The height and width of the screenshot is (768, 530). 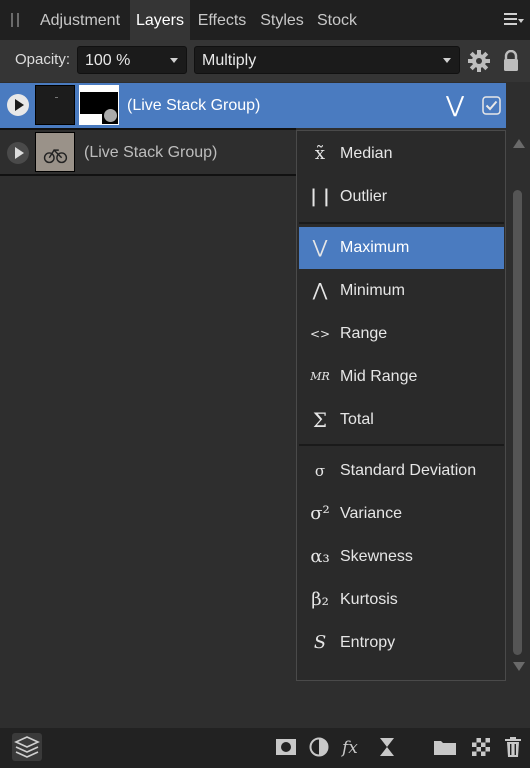 What do you see at coordinates (327, 60) in the screenshot?
I see `blend-mode-dropdown: Multiply` at bounding box center [327, 60].